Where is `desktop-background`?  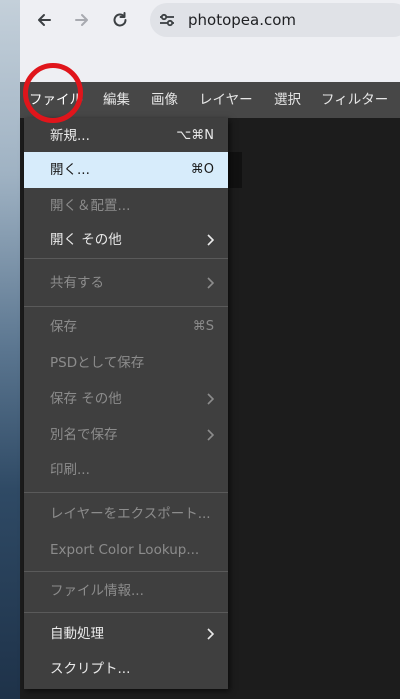 desktop-background is located at coordinates (10, 349).